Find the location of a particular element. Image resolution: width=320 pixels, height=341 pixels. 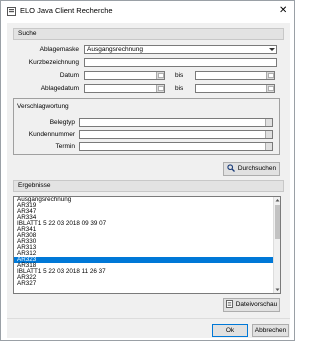

datum-from-input is located at coordinates (124, 75).